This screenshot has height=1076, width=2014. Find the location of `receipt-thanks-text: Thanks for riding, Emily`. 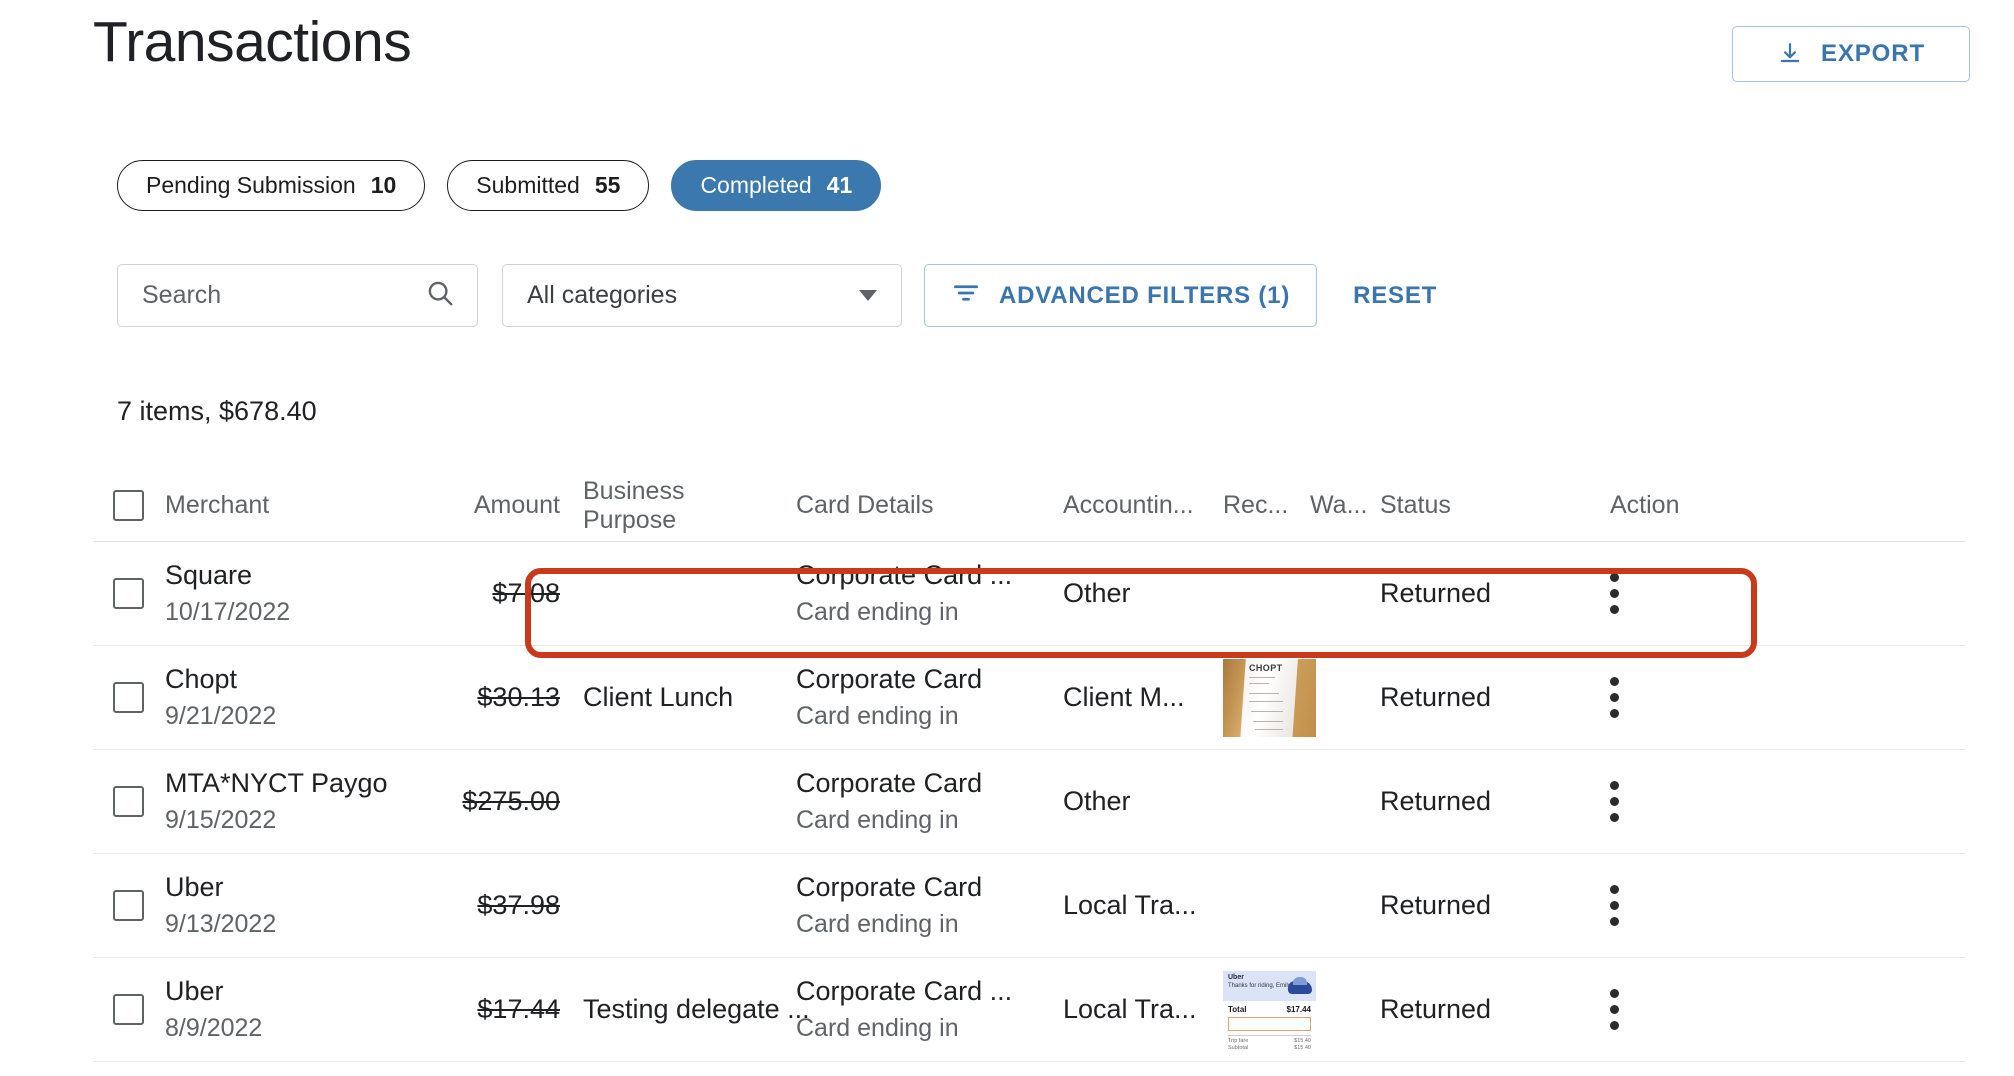

receipt-thanks-text: Thanks for riding, Emily is located at coordinates (1259, 985).